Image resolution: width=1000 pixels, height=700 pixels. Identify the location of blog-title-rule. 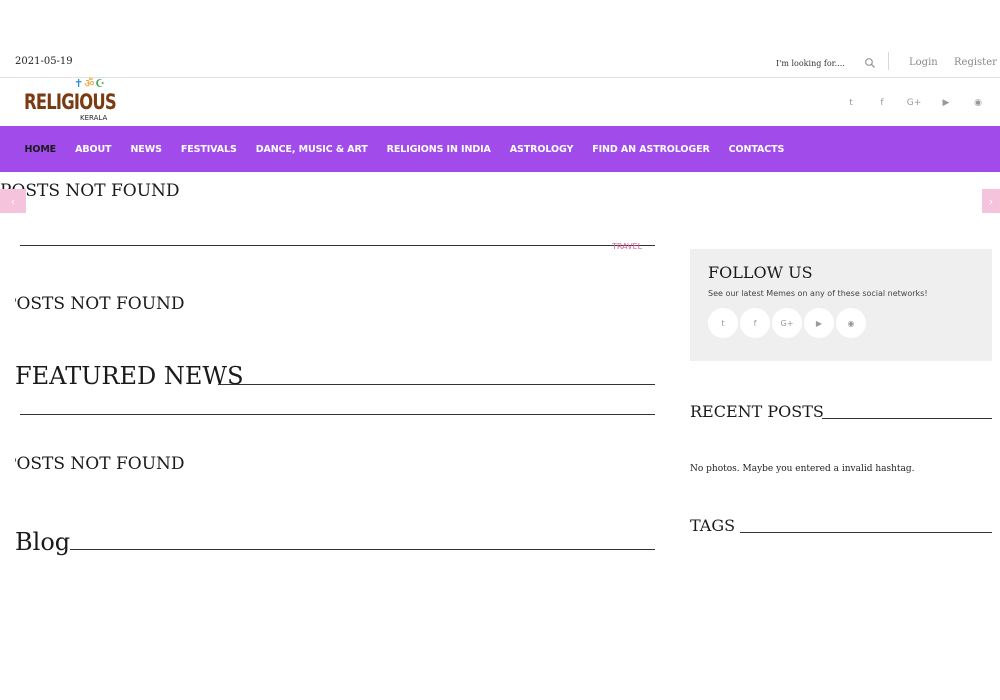
(362, 549).